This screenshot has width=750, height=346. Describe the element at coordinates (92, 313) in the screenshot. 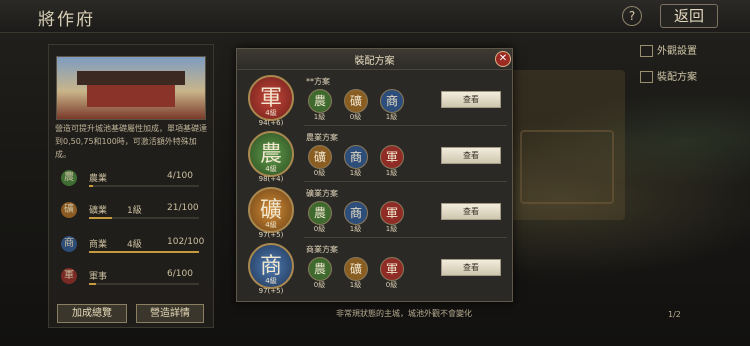

I see `bonus-overview-button: 加成總覽` at that location.